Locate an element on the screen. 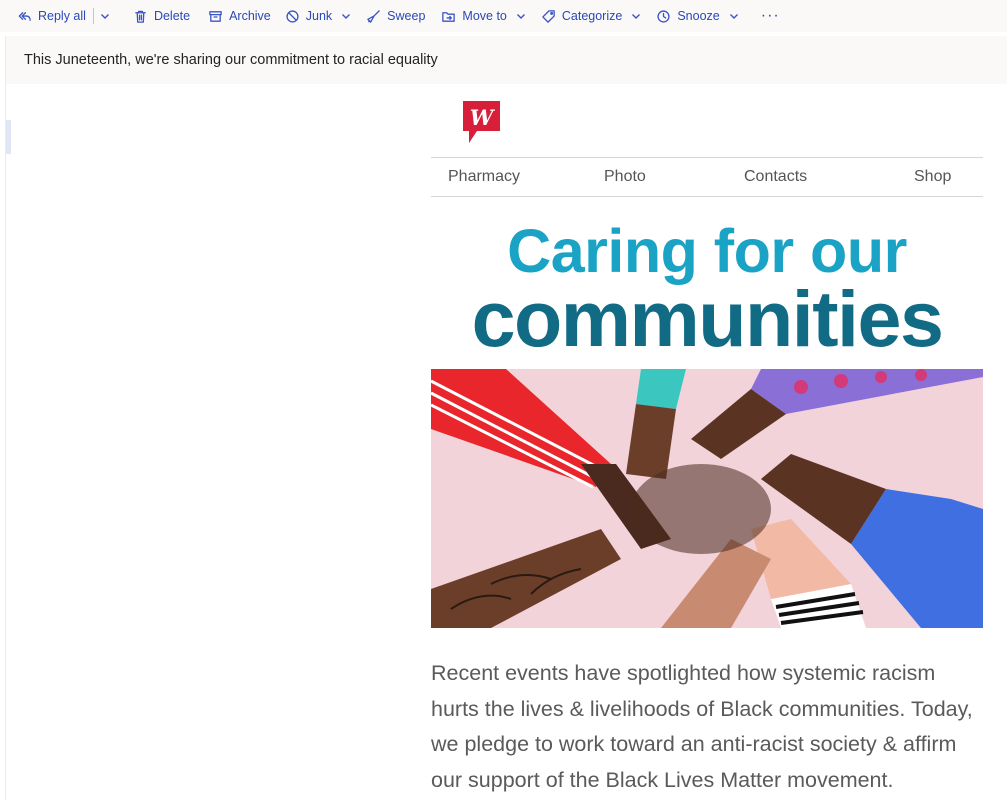 Image resolution: width=1007 pixels, height=800 pixels. logo-letter: W is located at coordinates (483, 117).